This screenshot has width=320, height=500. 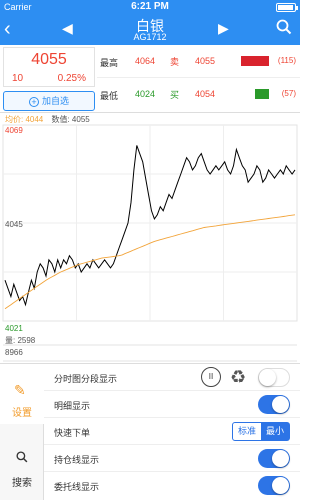 I want to click on y-tick-mid: 4045, so click(x=14, y=224).